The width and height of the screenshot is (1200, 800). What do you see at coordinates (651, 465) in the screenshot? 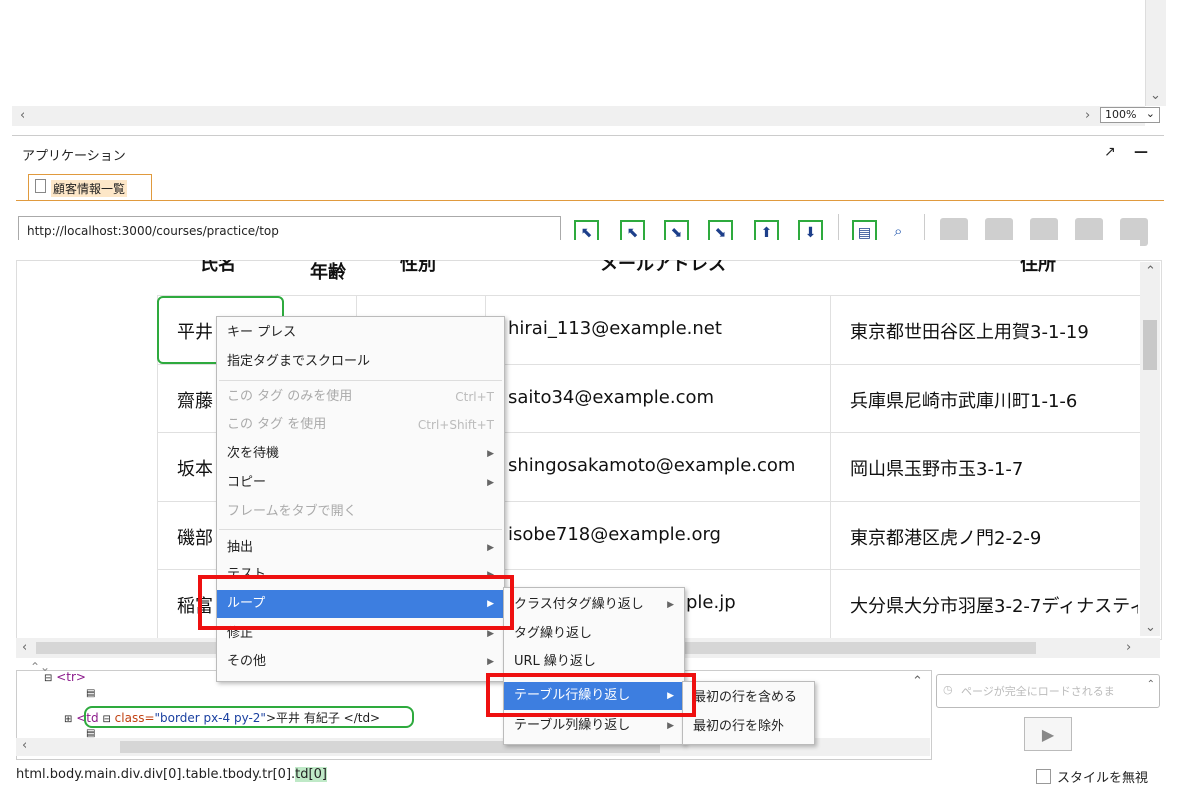
I see `table-cell-email: shingosakamoto@example.com` at bounding box center [651, 465].